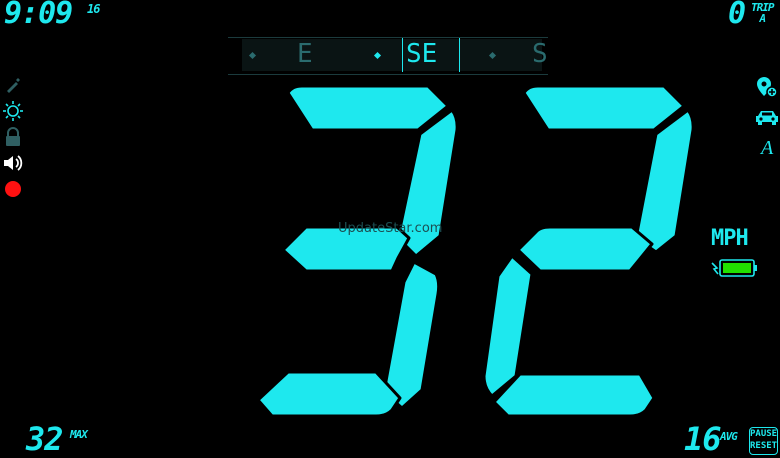 The height and width of the screenshot is (458, 780). Describe the element at coordinates (604, 108) in the screenshot. I see `digit-2-top` at that location.